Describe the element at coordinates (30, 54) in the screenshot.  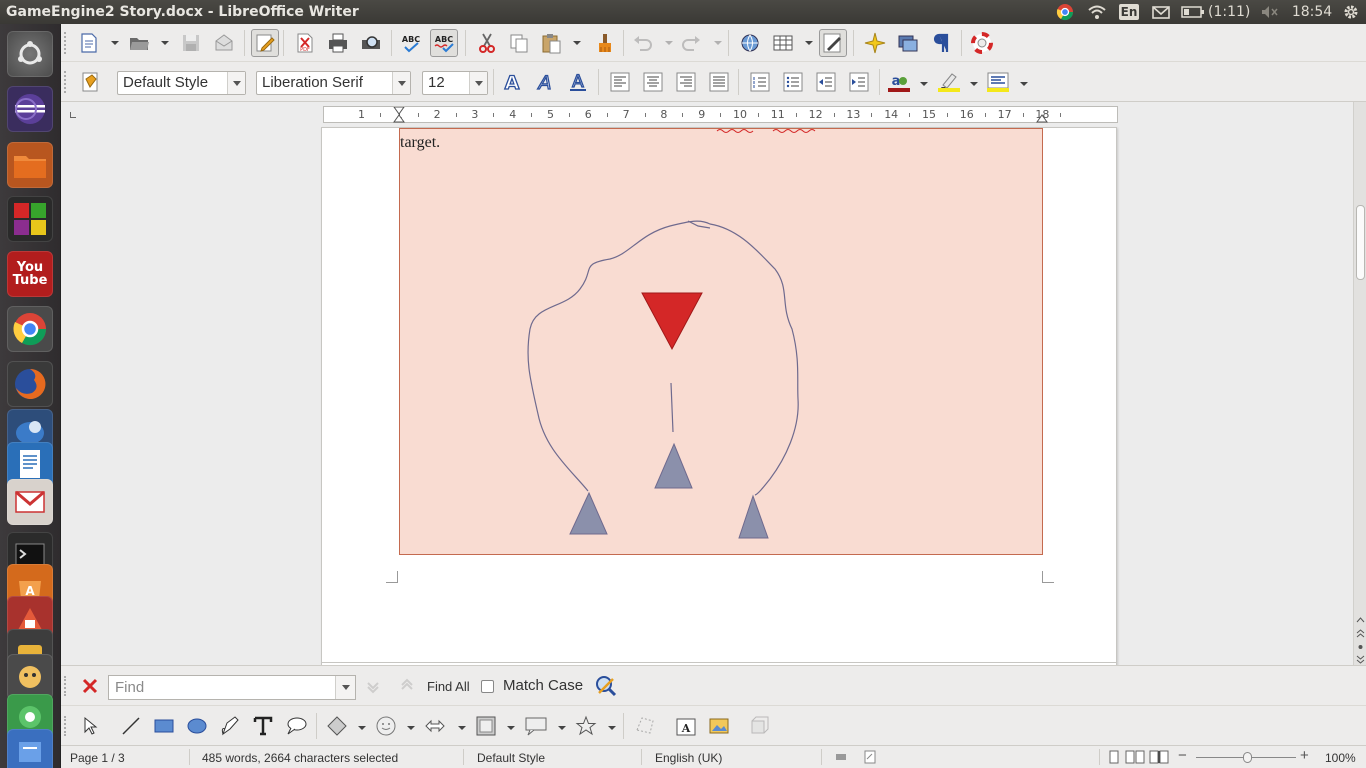
I see `dash-home-button` at that location.